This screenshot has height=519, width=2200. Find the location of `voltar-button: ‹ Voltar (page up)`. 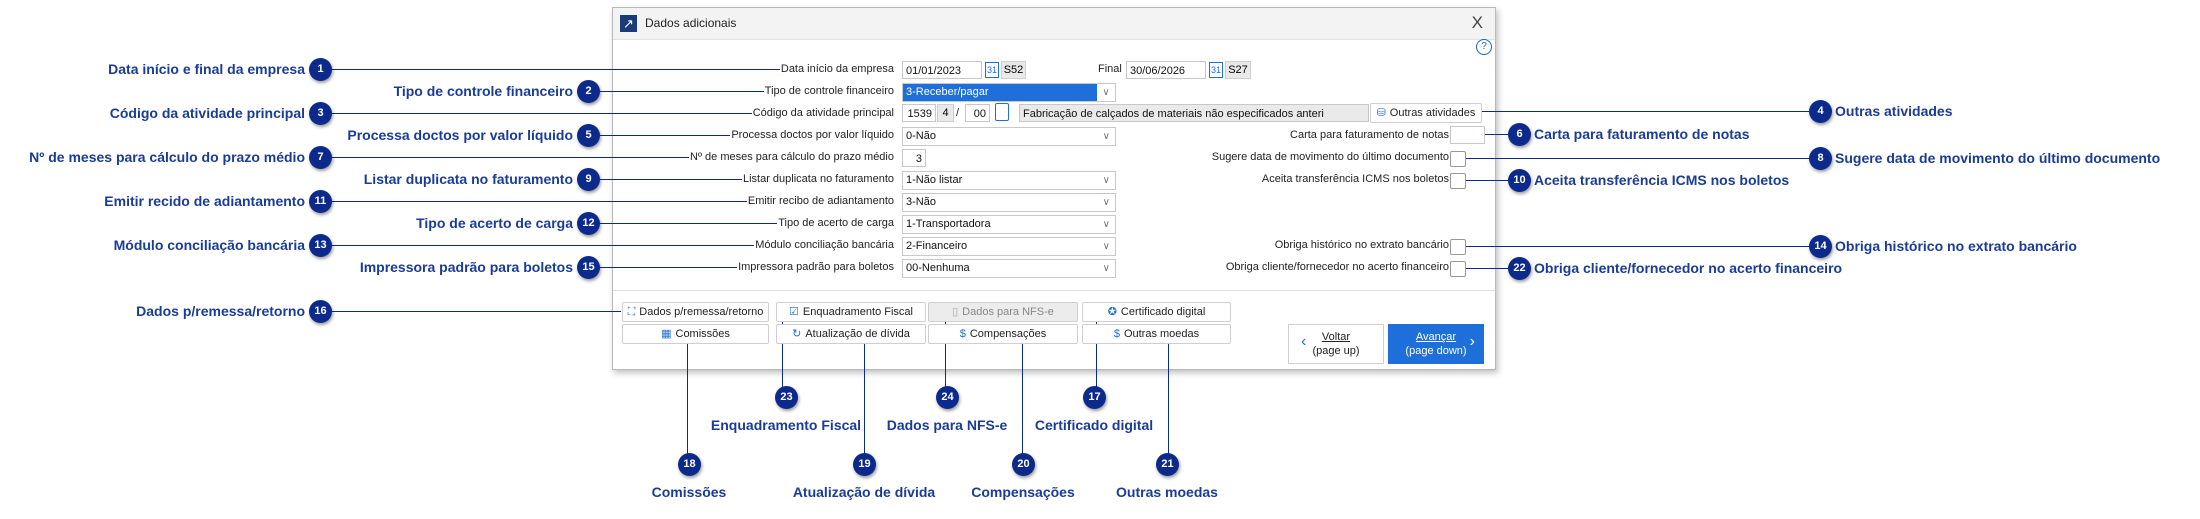

voltar-button: ‹ Voltar (page up) is located at coordinates (1336, 344).